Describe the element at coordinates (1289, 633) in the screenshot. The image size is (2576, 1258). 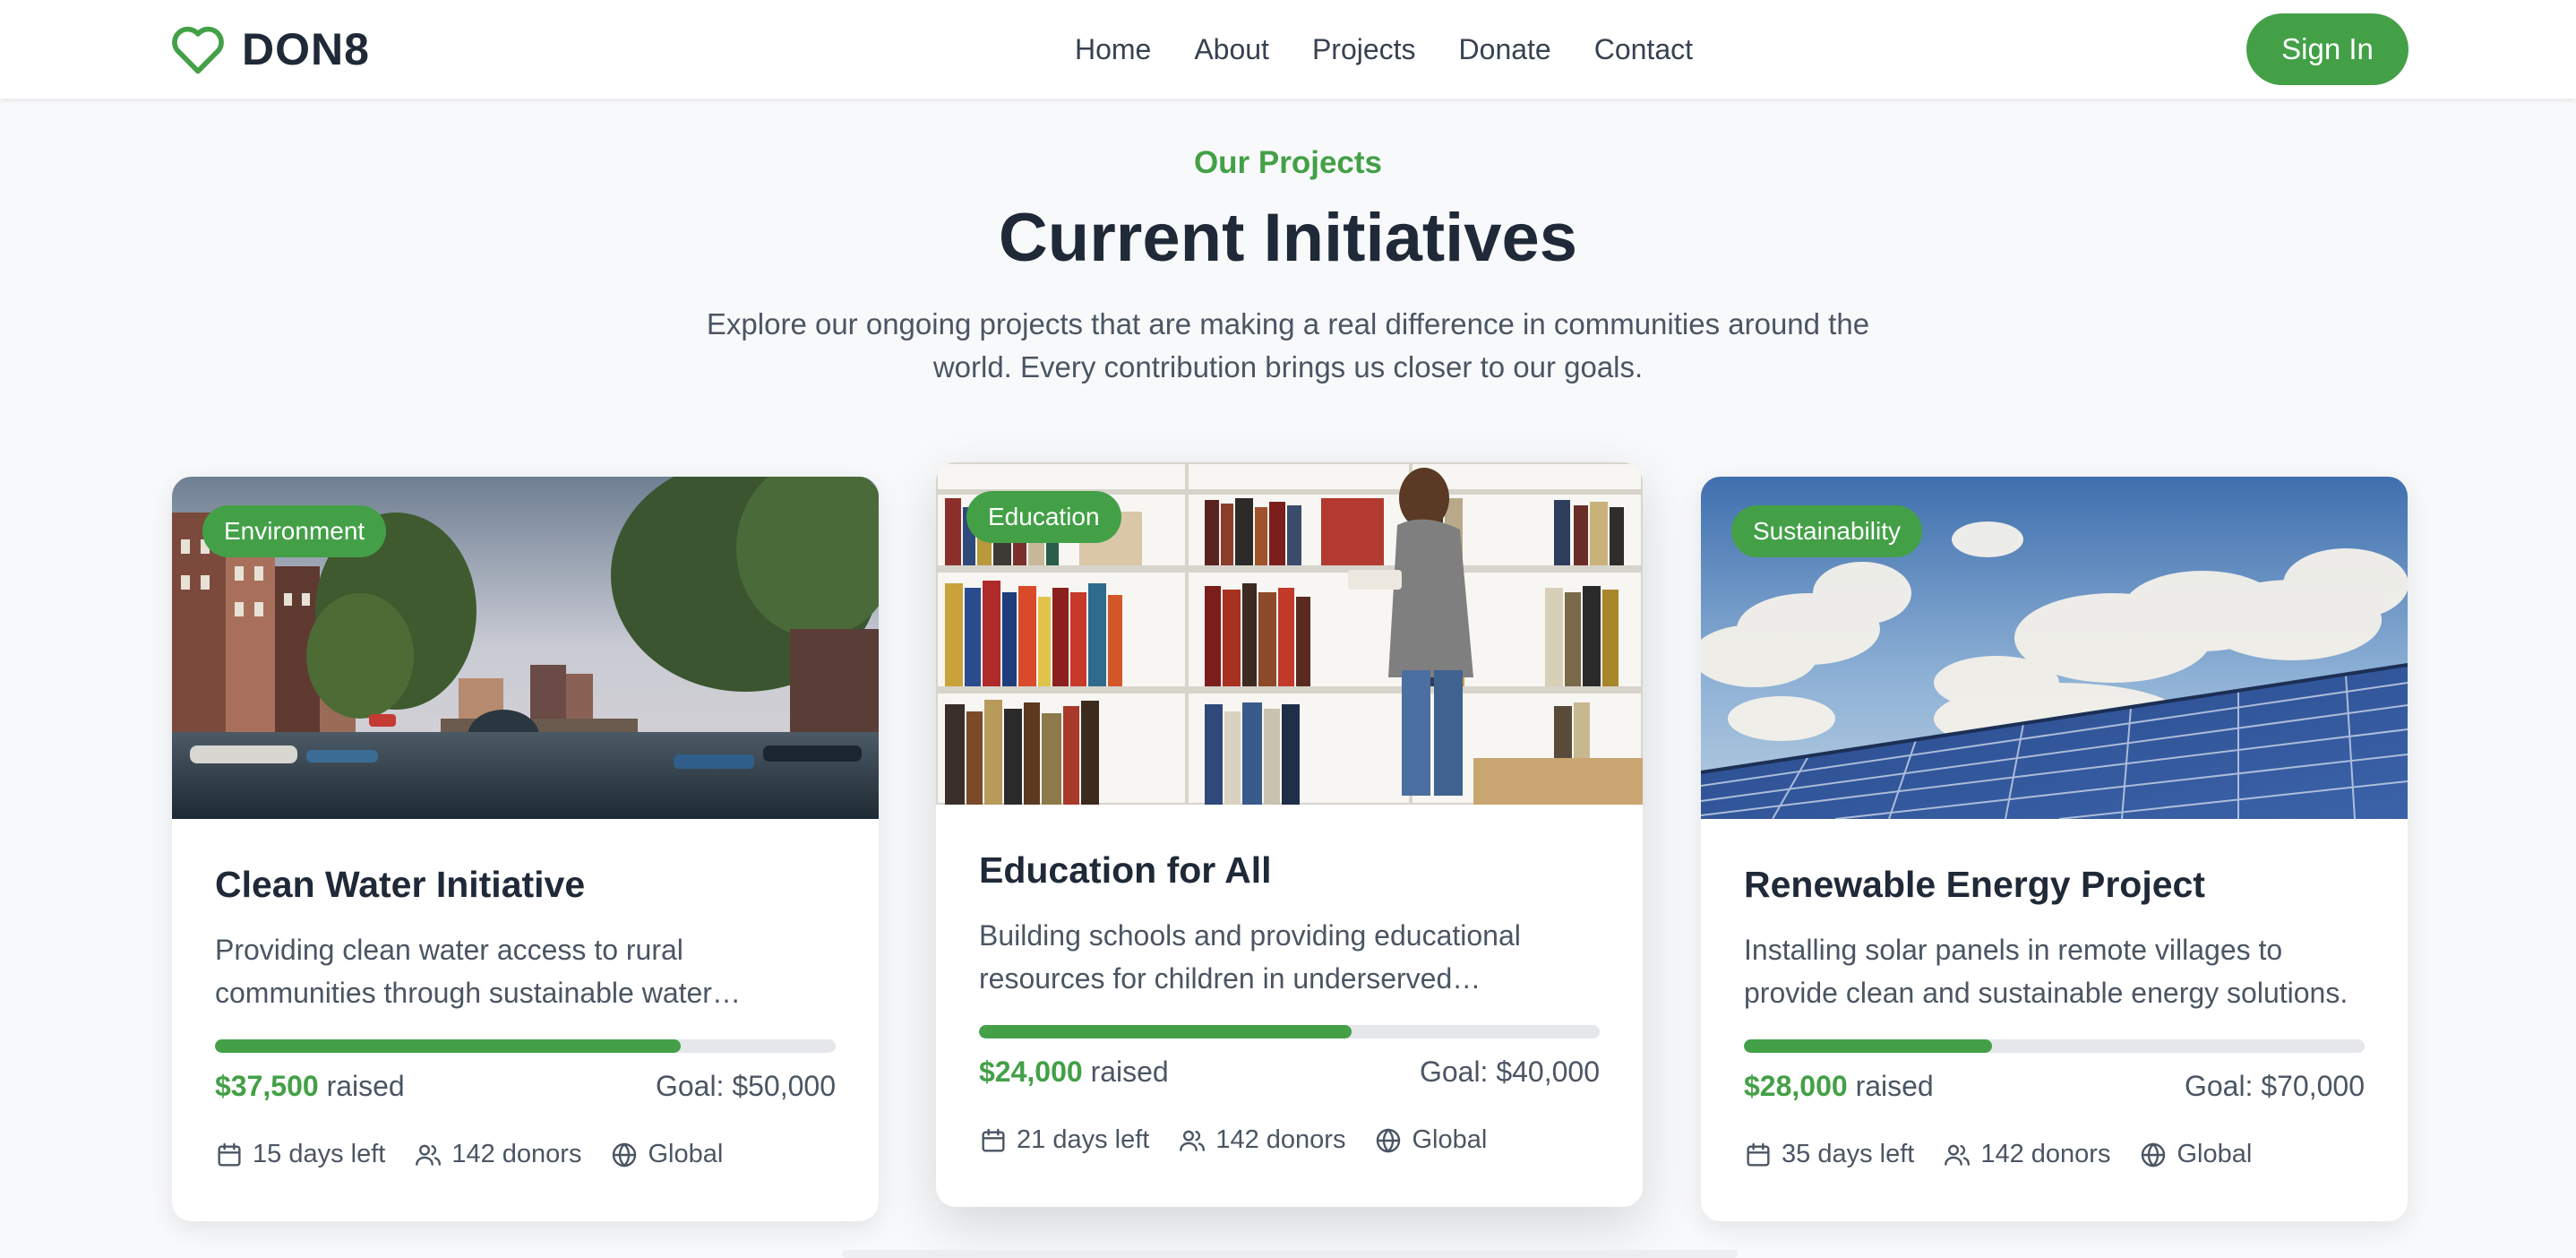
I see `project-image-library: Education` at that location.